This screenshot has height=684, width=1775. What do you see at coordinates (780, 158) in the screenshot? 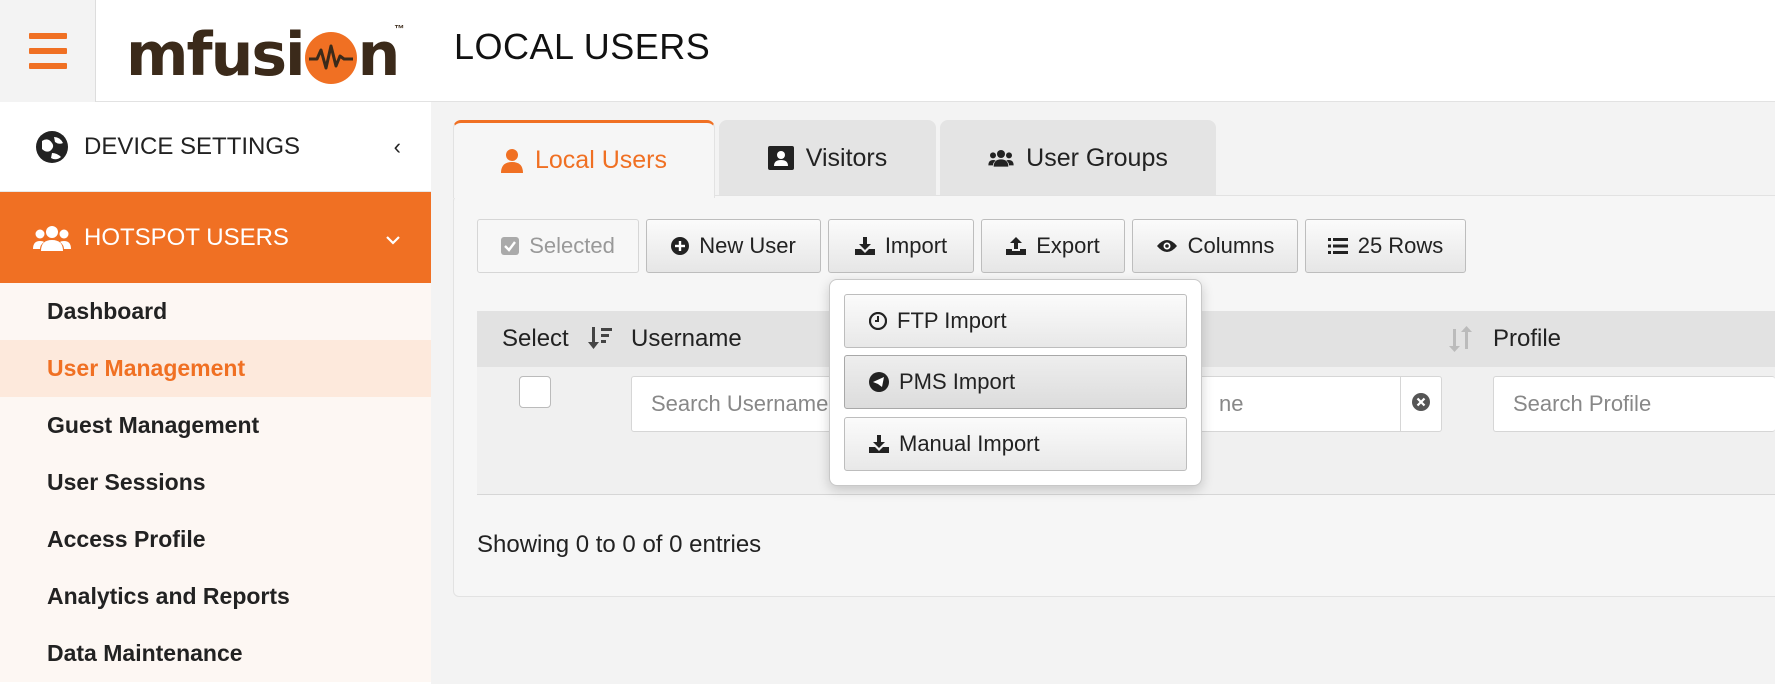
I see `contact-card-icon` at bounding box center [780, 158].